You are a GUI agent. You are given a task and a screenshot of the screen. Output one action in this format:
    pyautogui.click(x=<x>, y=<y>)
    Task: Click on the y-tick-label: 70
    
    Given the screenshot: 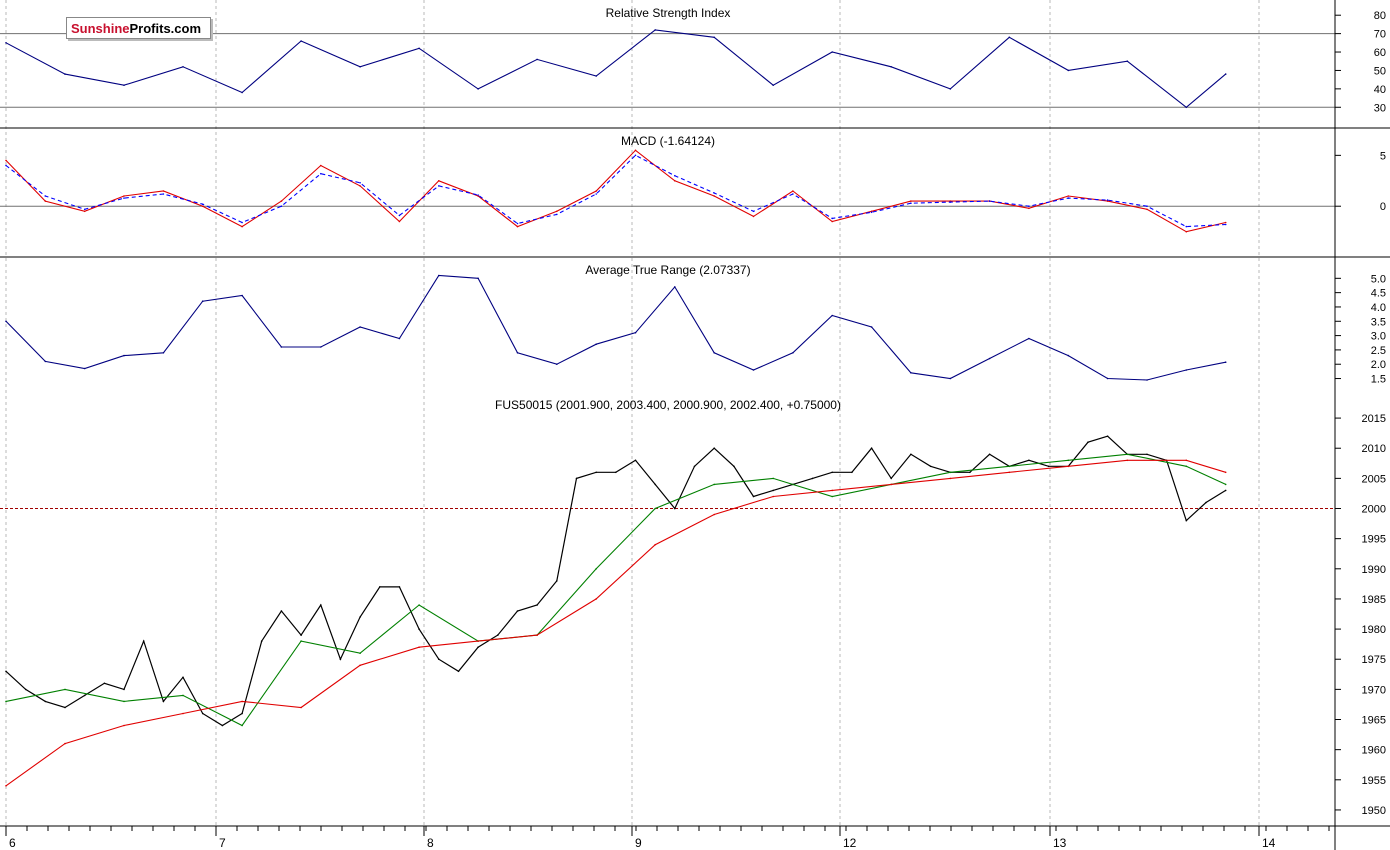 What is the action you would take?
    pyautogui.click(x=1380, y=35)
    